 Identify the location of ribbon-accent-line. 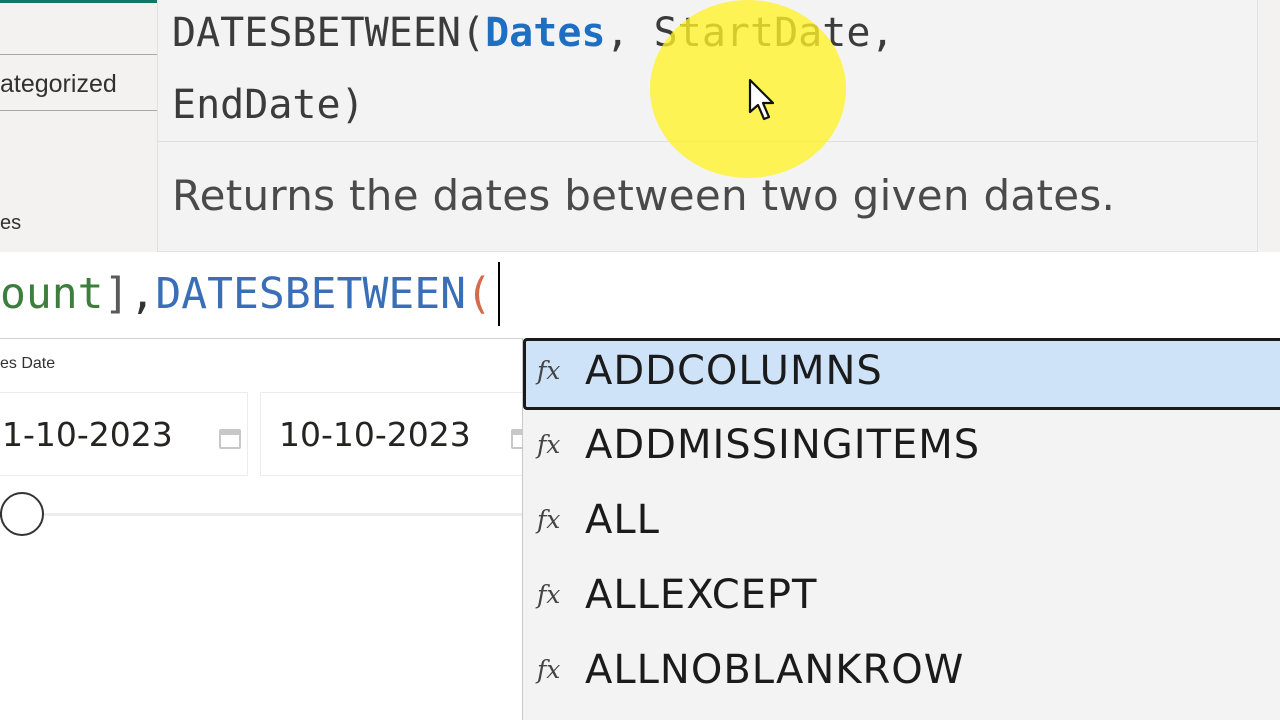
(80, 1).